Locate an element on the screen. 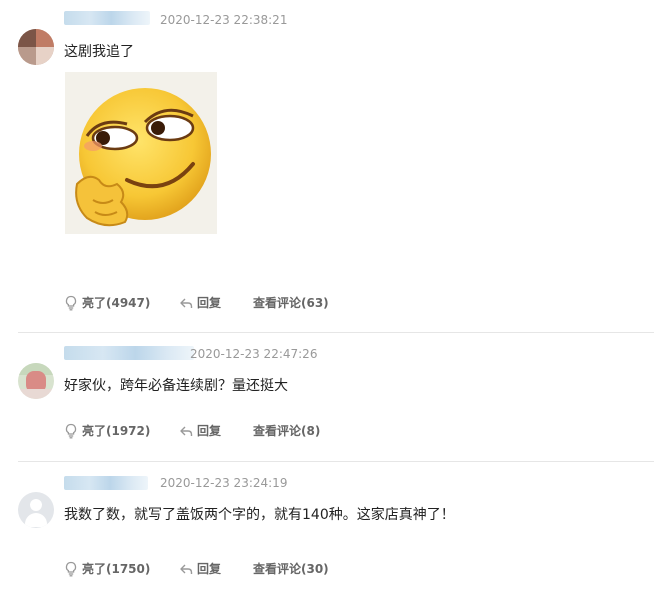  view-replies-label: 查看评论(8) is located at coordinates (287, 431).